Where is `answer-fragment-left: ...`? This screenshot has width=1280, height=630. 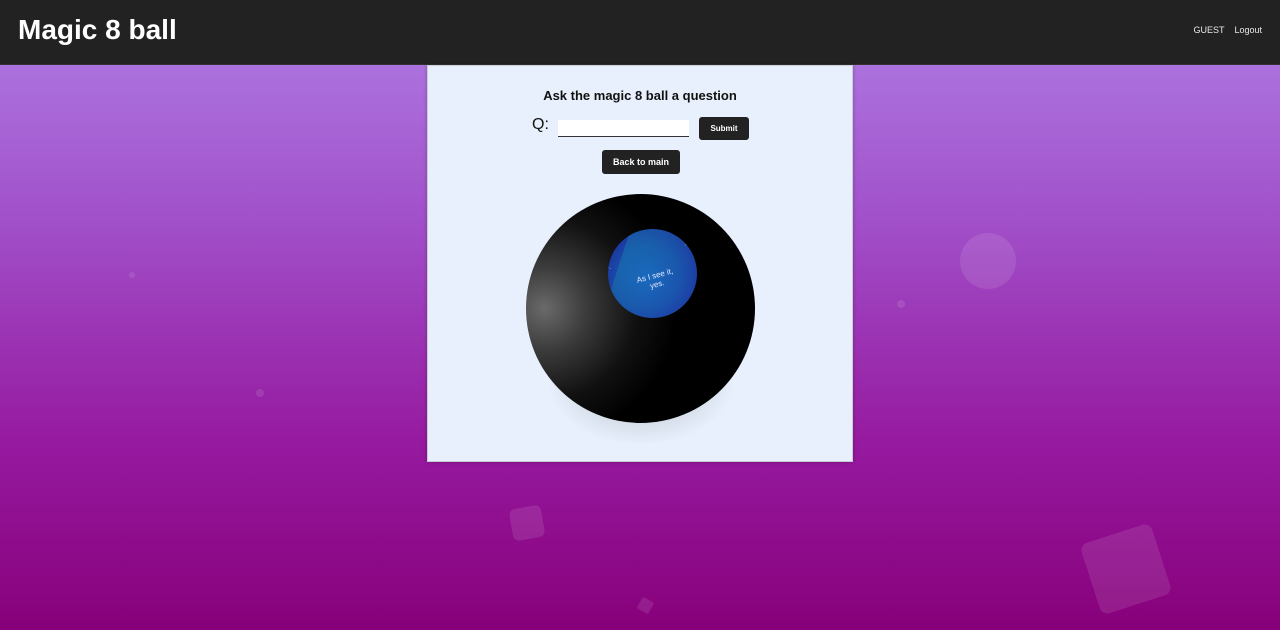 answer-fragment-left: ... is located at coordinates (611, 266).